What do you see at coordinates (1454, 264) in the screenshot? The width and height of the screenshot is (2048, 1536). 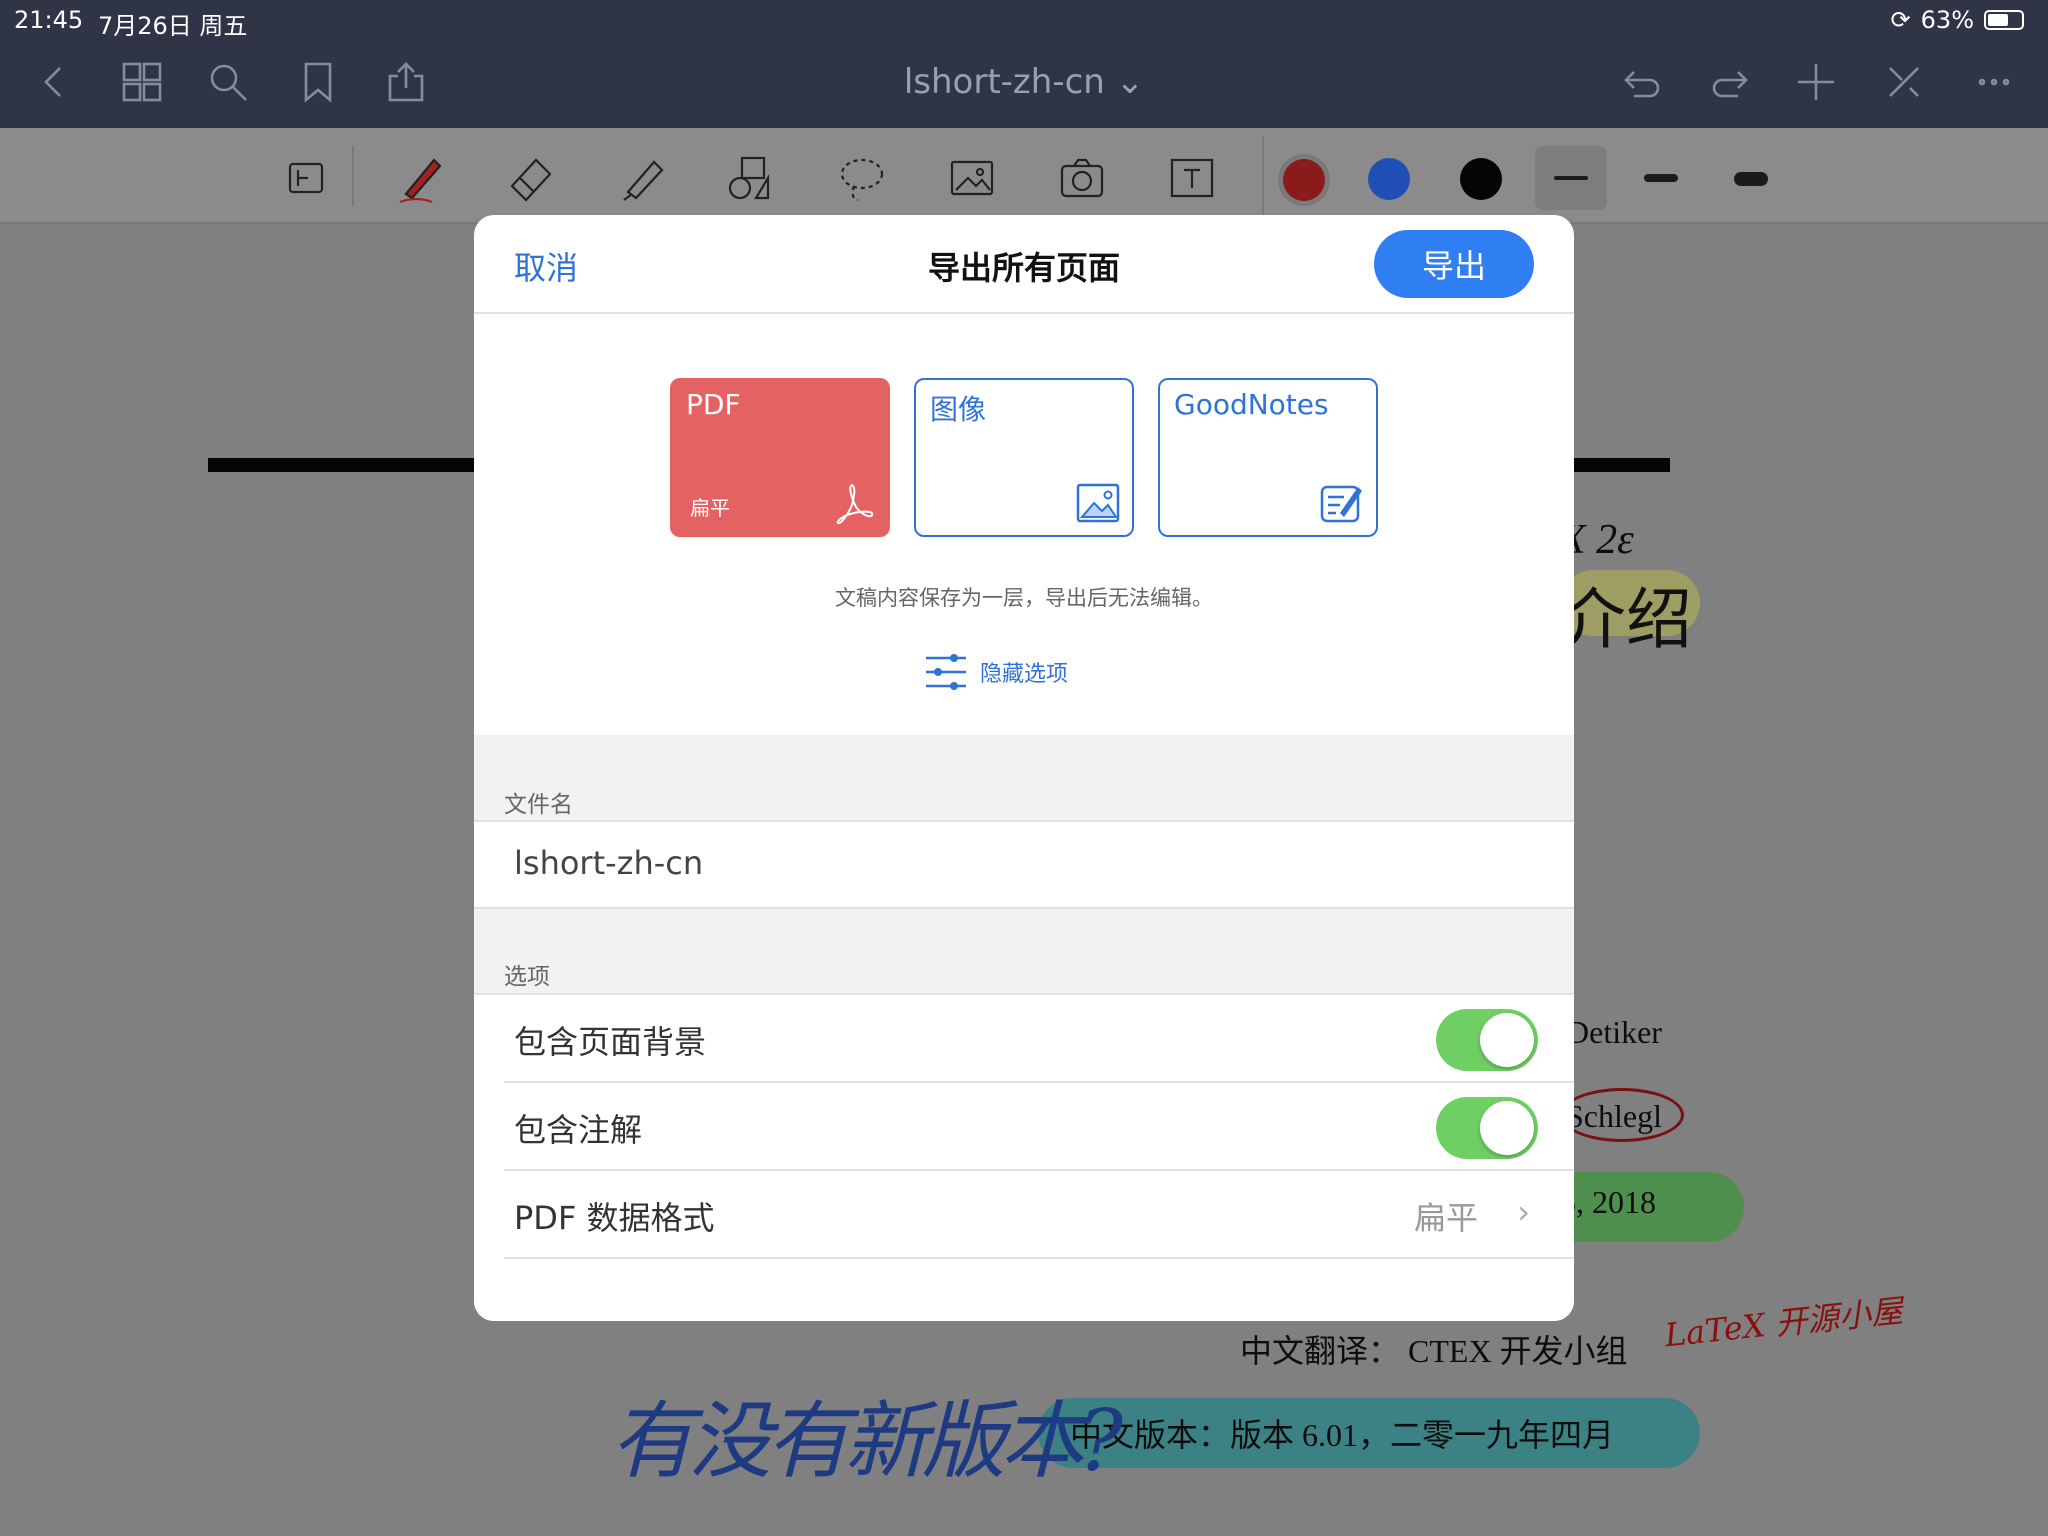 I see `export-button: 导出` at bounding box center [1454, 264].